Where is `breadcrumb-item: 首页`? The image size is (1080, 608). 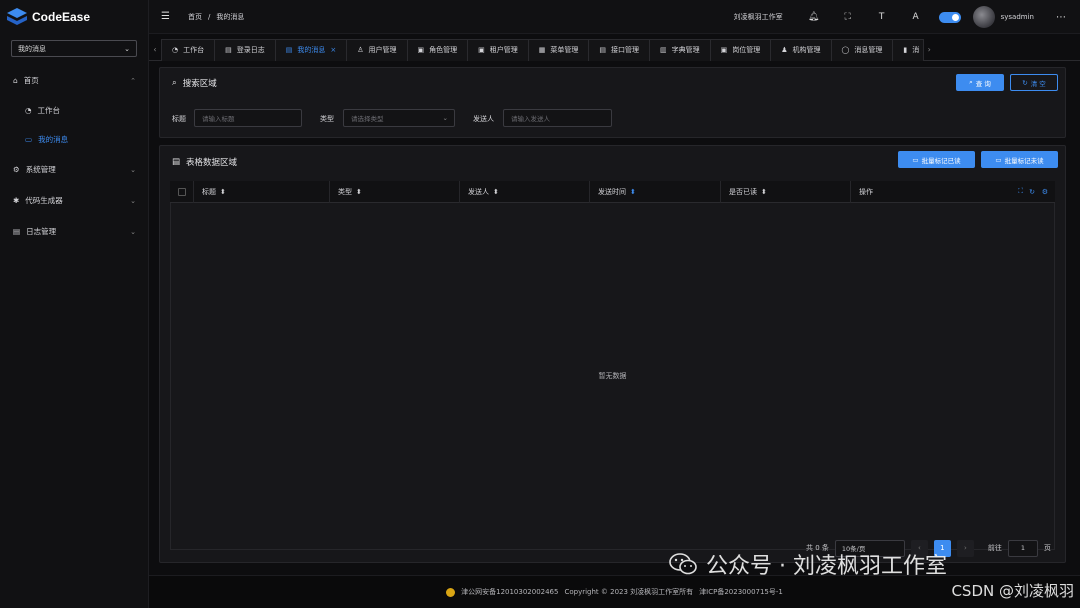 breadcrumb-item: 首页 is located at coordinates (195, 17).